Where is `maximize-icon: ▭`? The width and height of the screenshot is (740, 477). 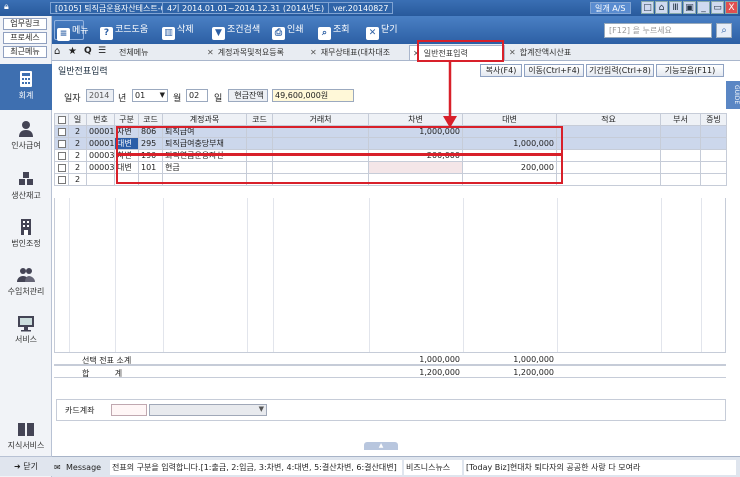 maximize-icon: ▭ is located at coordinates (717, 7).